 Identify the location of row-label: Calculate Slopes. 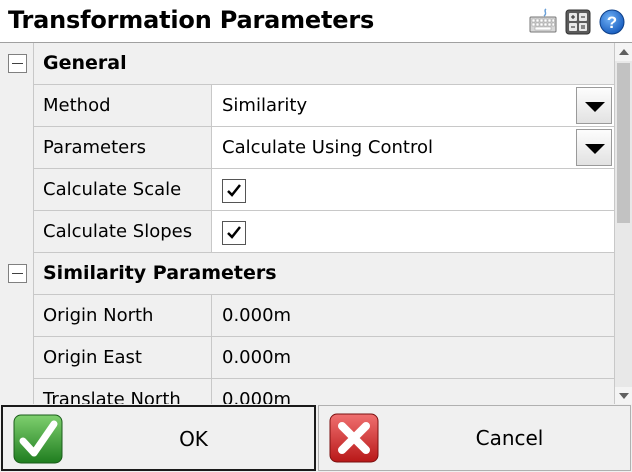
(123, 231).